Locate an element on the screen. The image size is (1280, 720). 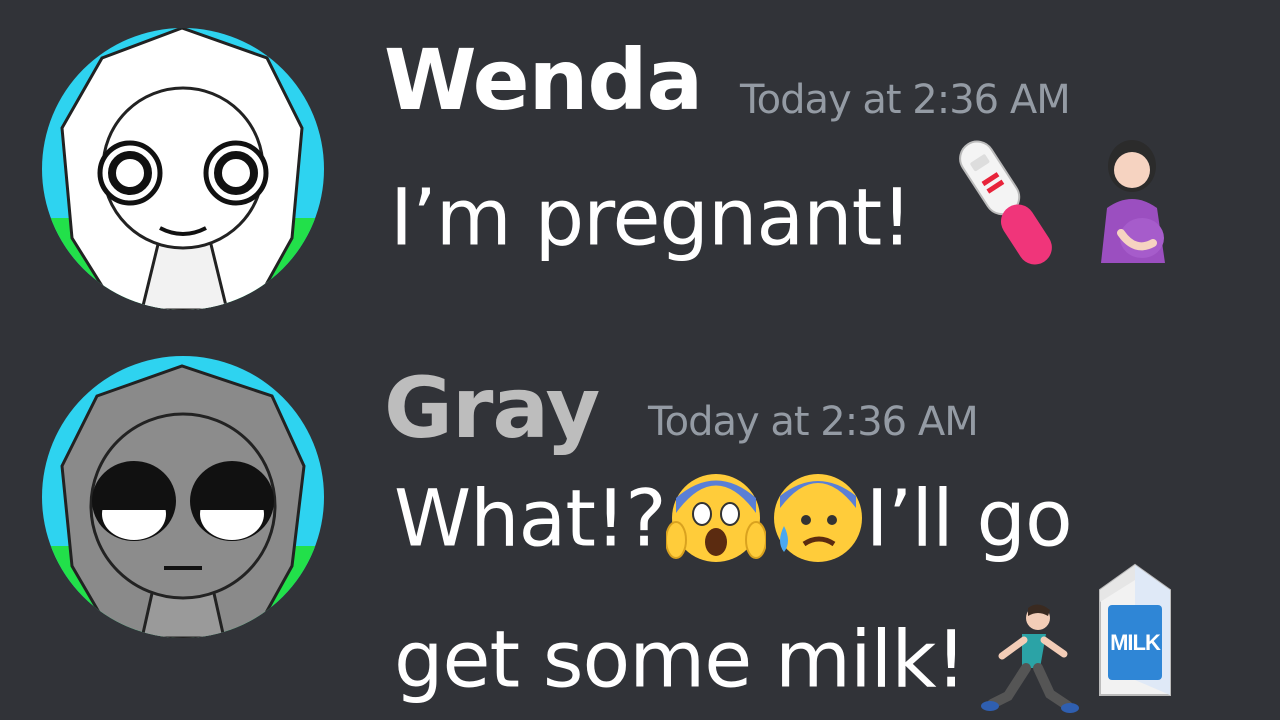
message-text-gray-part3: get some milk! is located at coordinates (680, 660).